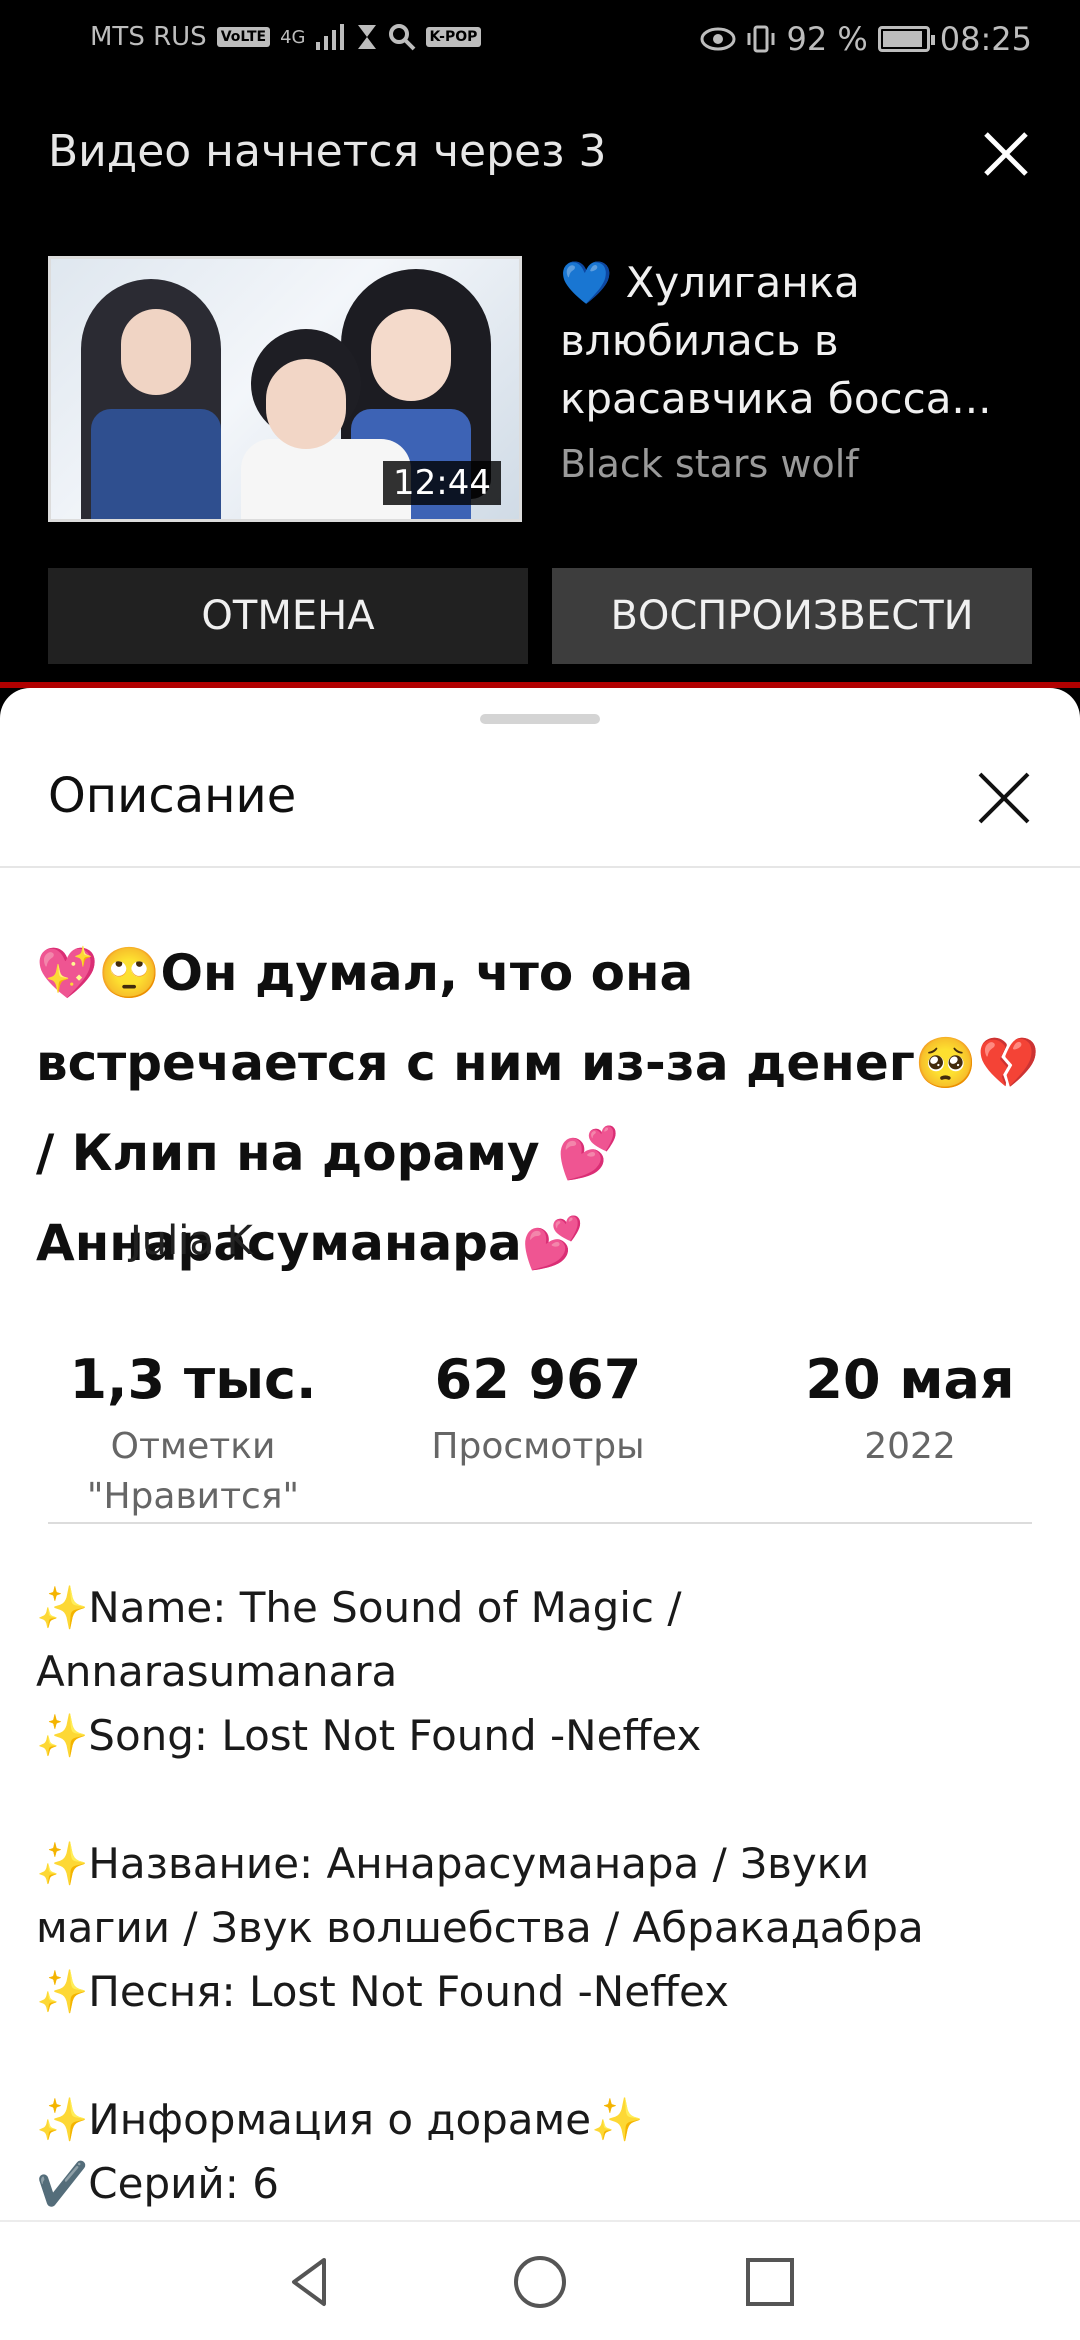 Image resolution: width=1080 pixels, height=2340 pixels. I want to click on likes-count: 1,3 тыс., so click(193, 1379).